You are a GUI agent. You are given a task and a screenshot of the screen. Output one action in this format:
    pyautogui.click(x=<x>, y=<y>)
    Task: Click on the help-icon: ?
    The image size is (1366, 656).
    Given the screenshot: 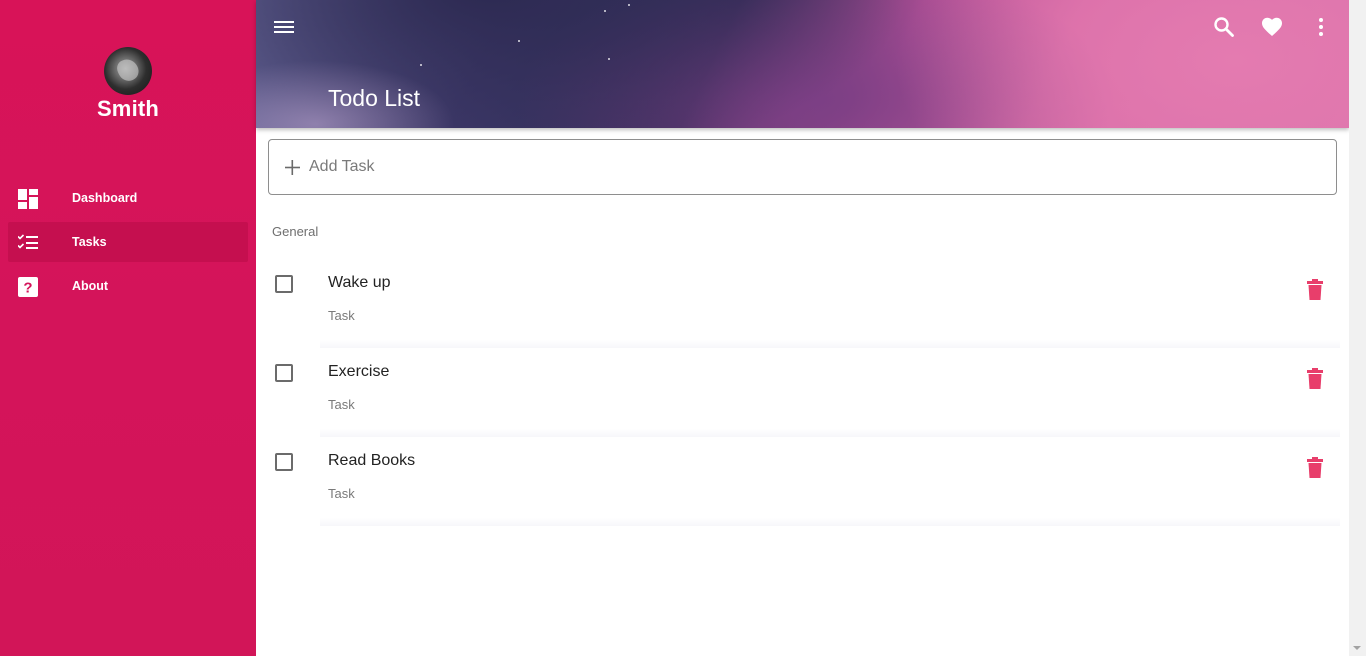 What is the action you would take?
    pyautogui.click(x=28, y=287)
    